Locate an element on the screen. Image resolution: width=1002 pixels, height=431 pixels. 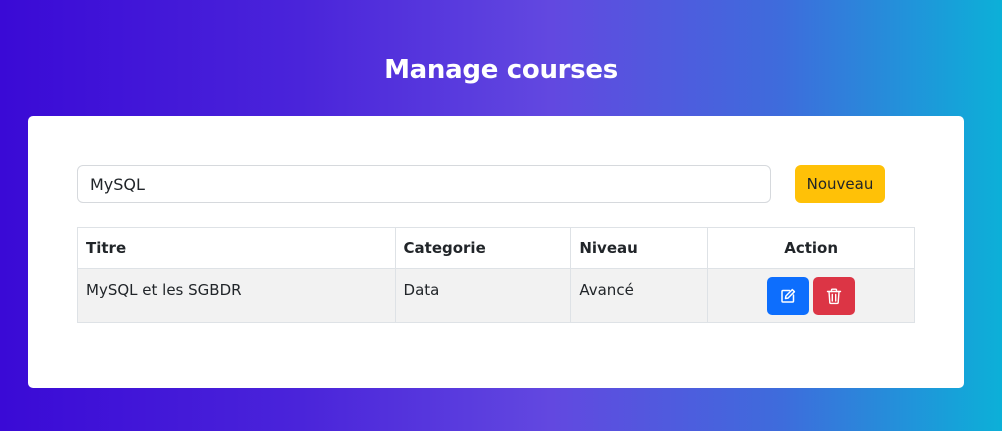
trash-icon is located at coordinates (834, 296).